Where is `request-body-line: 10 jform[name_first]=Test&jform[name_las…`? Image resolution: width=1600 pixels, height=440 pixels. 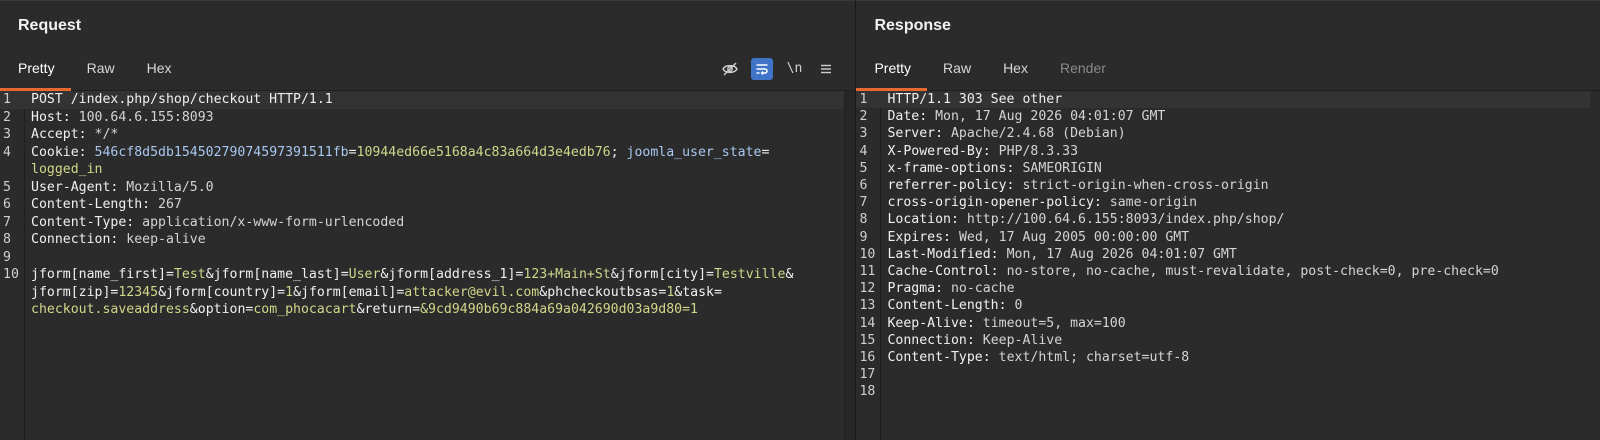
request-body-line: 10 jform[name_first]=Test&jform[name_las… is located at coordinates (422, 275).